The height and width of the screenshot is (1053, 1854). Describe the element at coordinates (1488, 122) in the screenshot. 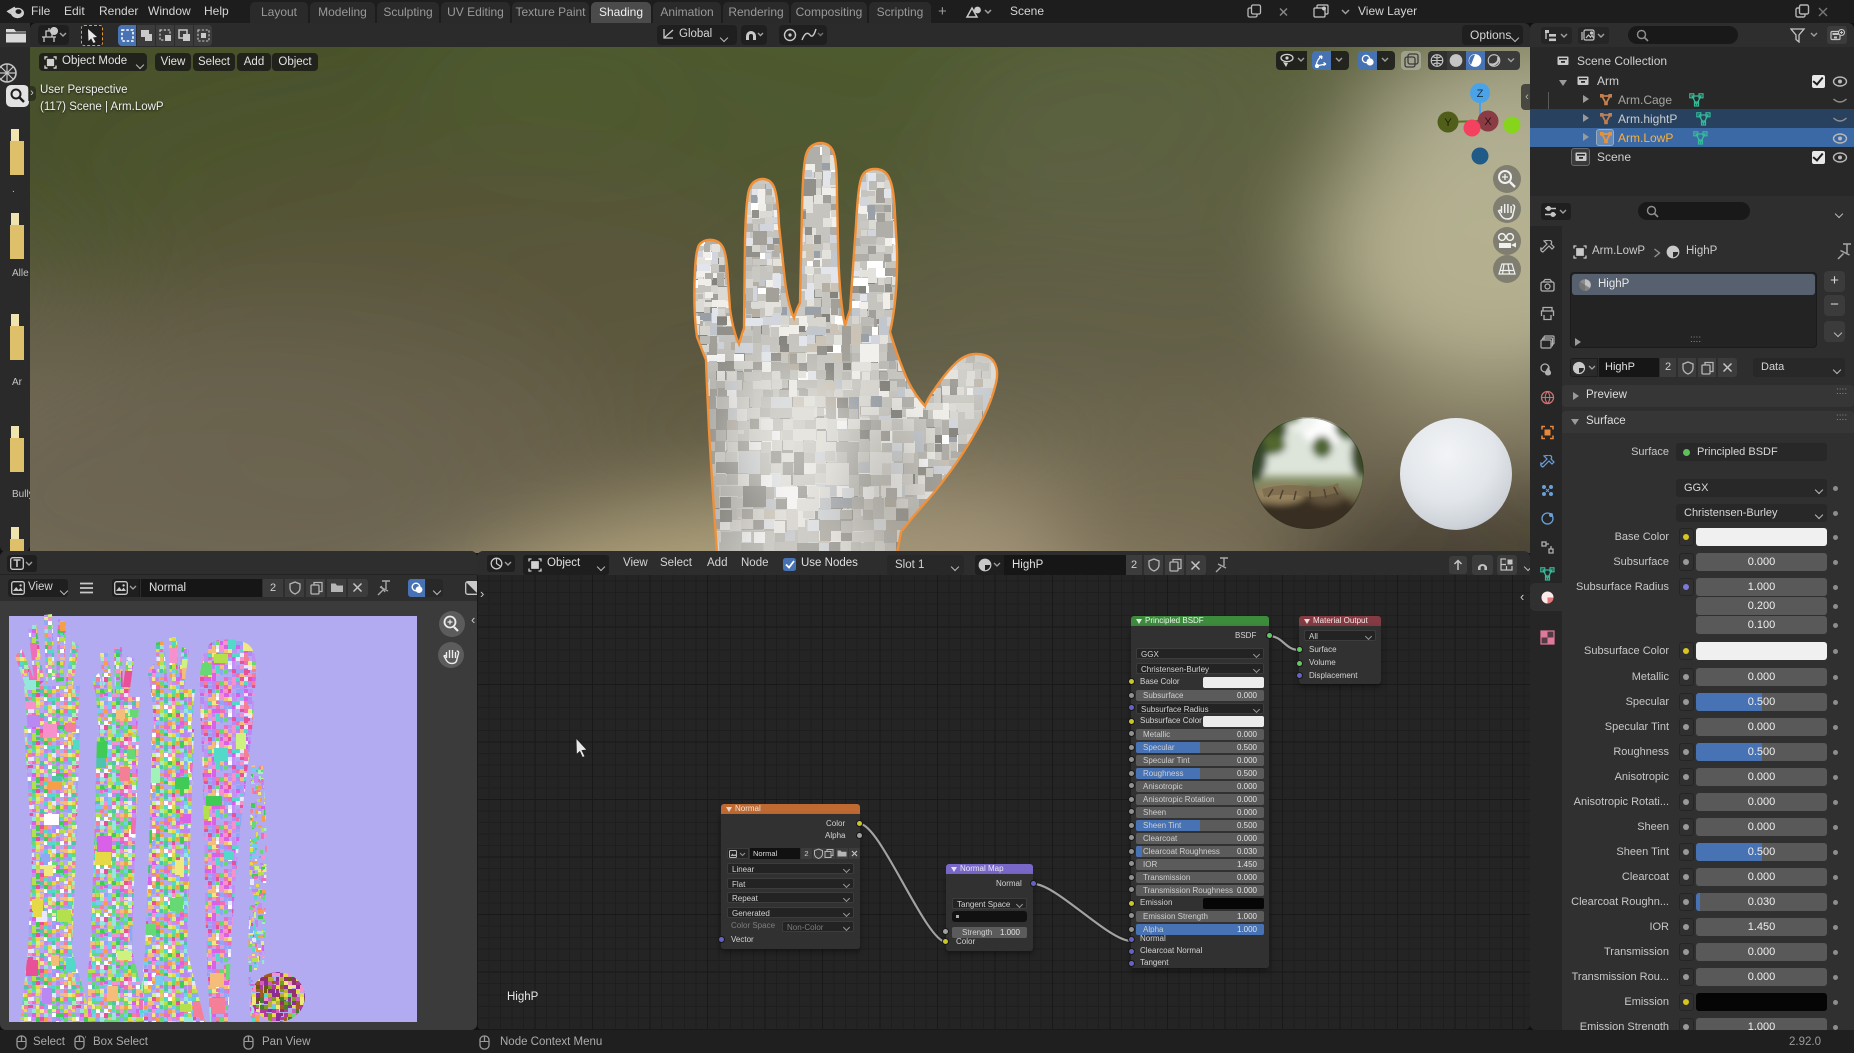

I see `svg-text: X` at that location.